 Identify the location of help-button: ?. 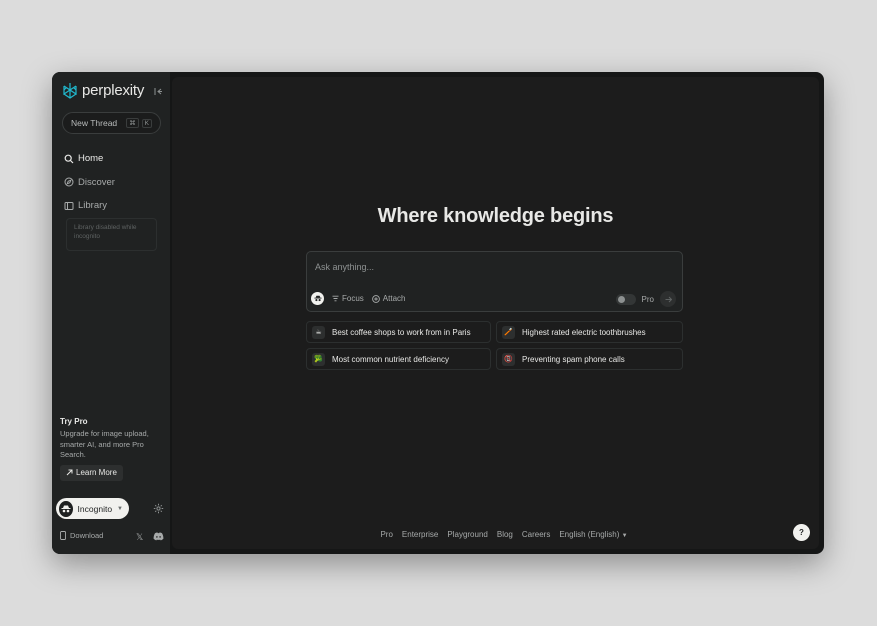
(801, 532).